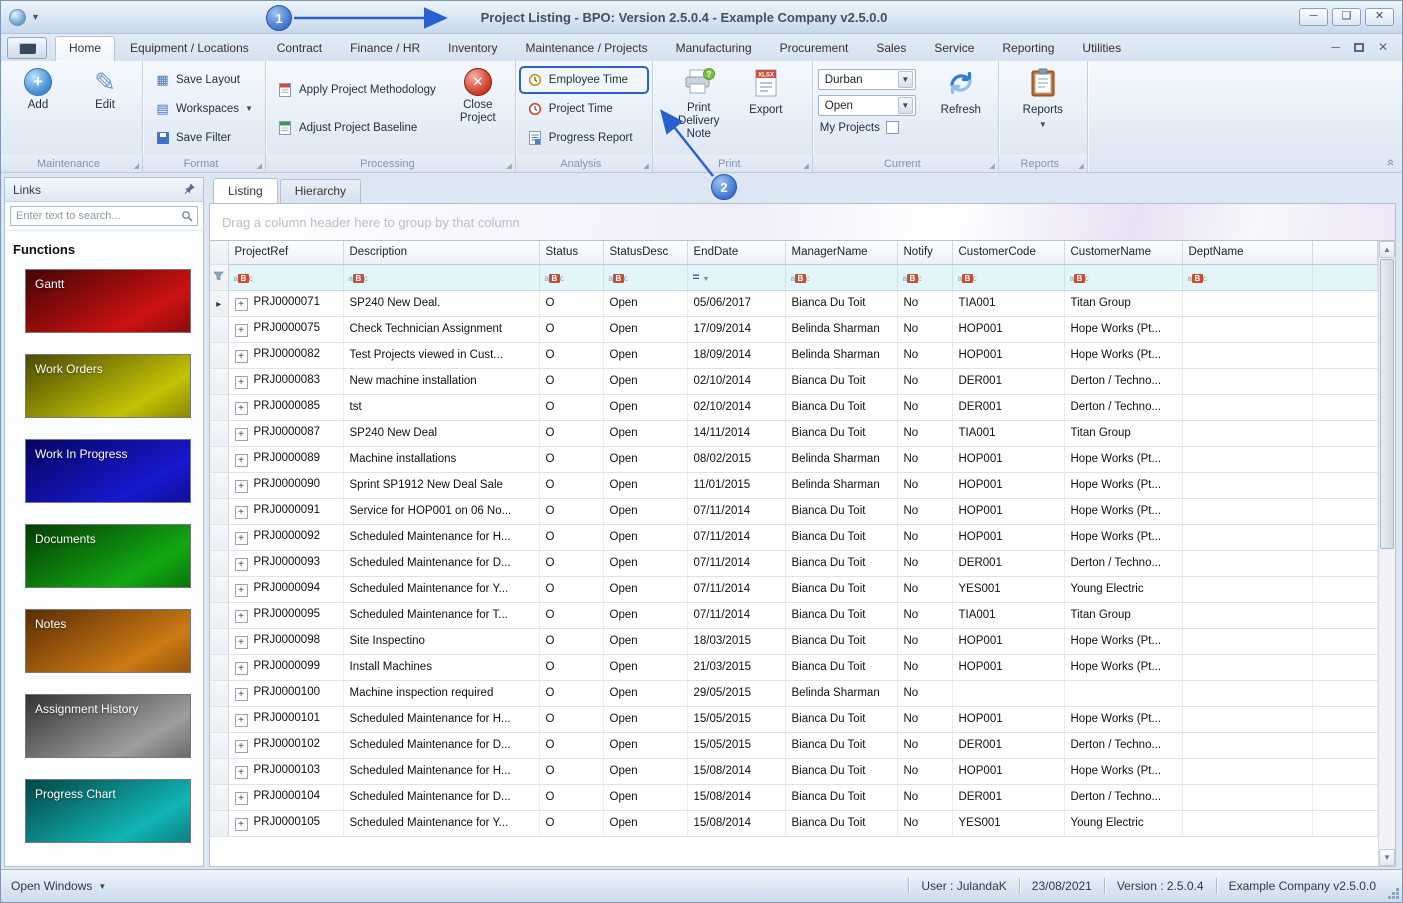  I want to click on scroll-up-icon: ▲, so click(1387, 249).